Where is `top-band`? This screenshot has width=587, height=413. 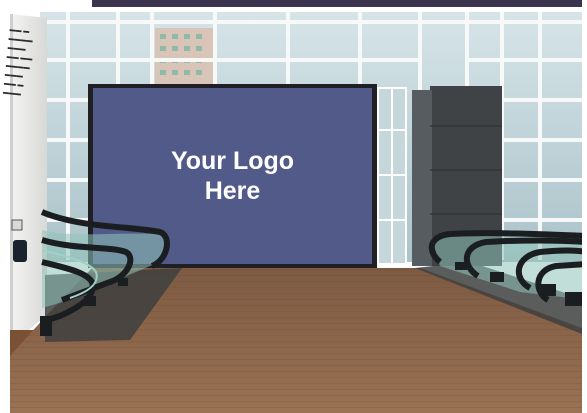 top-band is located at coordinates (339, 3).